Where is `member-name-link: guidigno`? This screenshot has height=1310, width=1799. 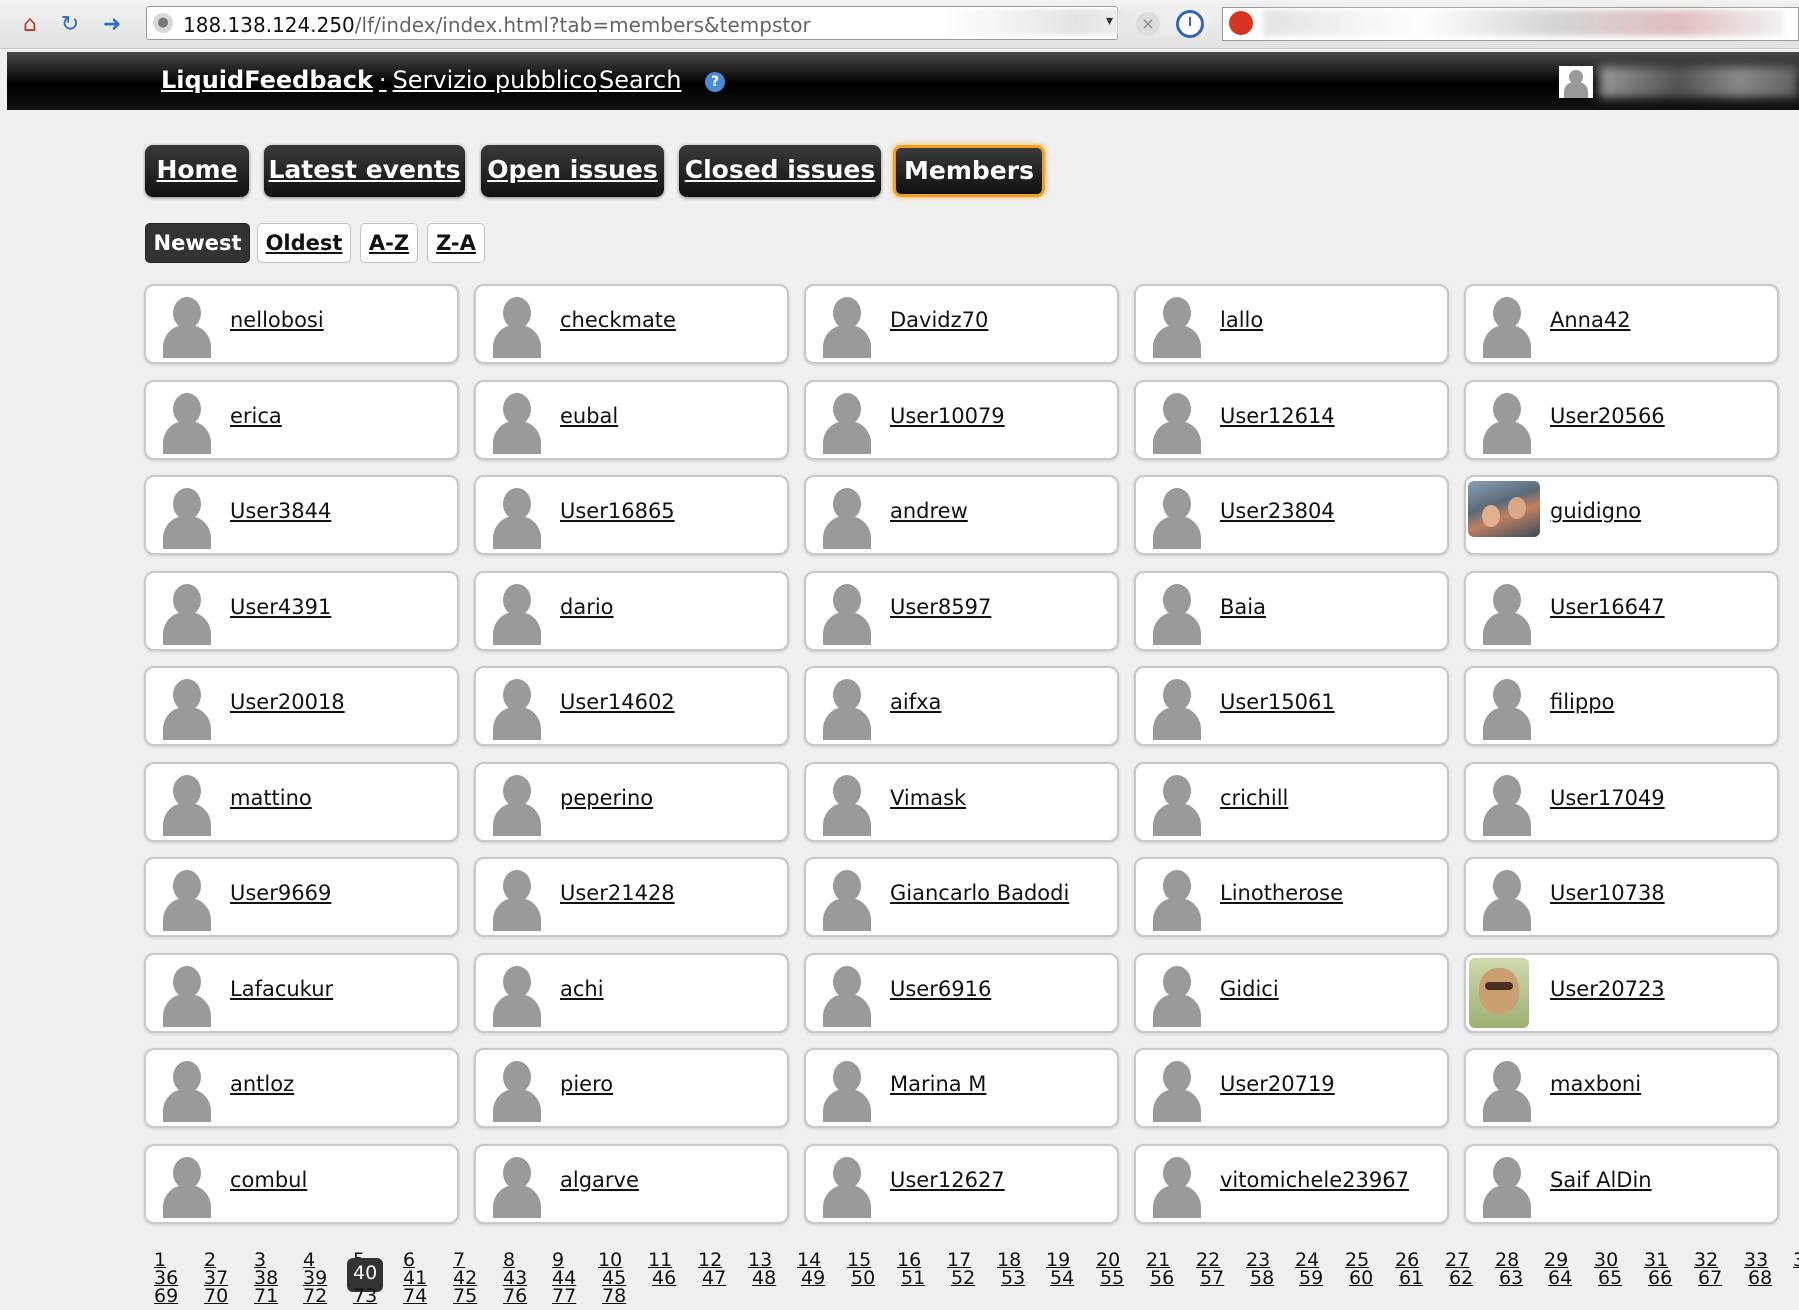
member-name-link: guidigno is located at coordinates (1595, 511).